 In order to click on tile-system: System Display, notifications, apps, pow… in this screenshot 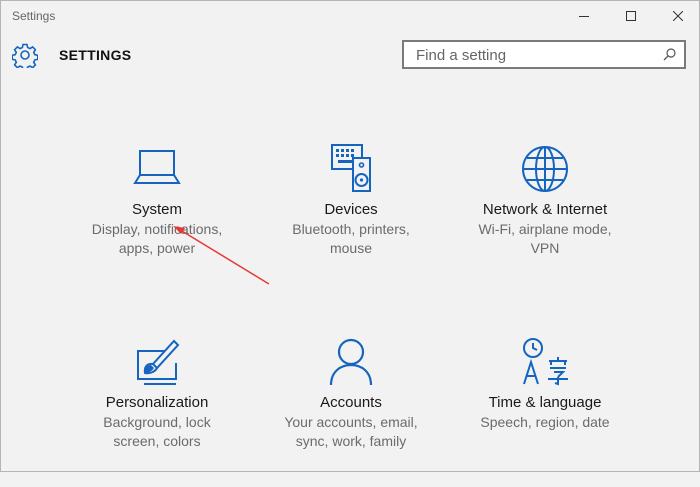, I will do `click(157, 219)`.